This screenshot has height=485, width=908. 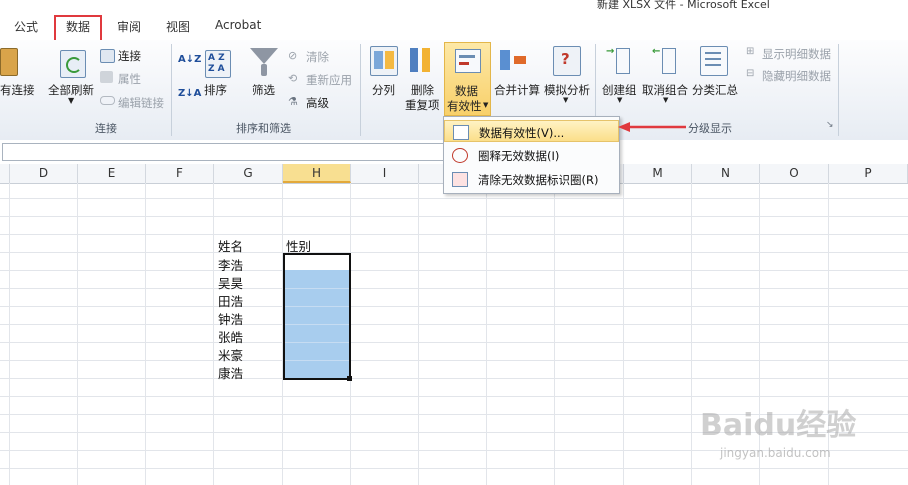 I want to click on properties-button: 属性, so click(x=129, y=79).